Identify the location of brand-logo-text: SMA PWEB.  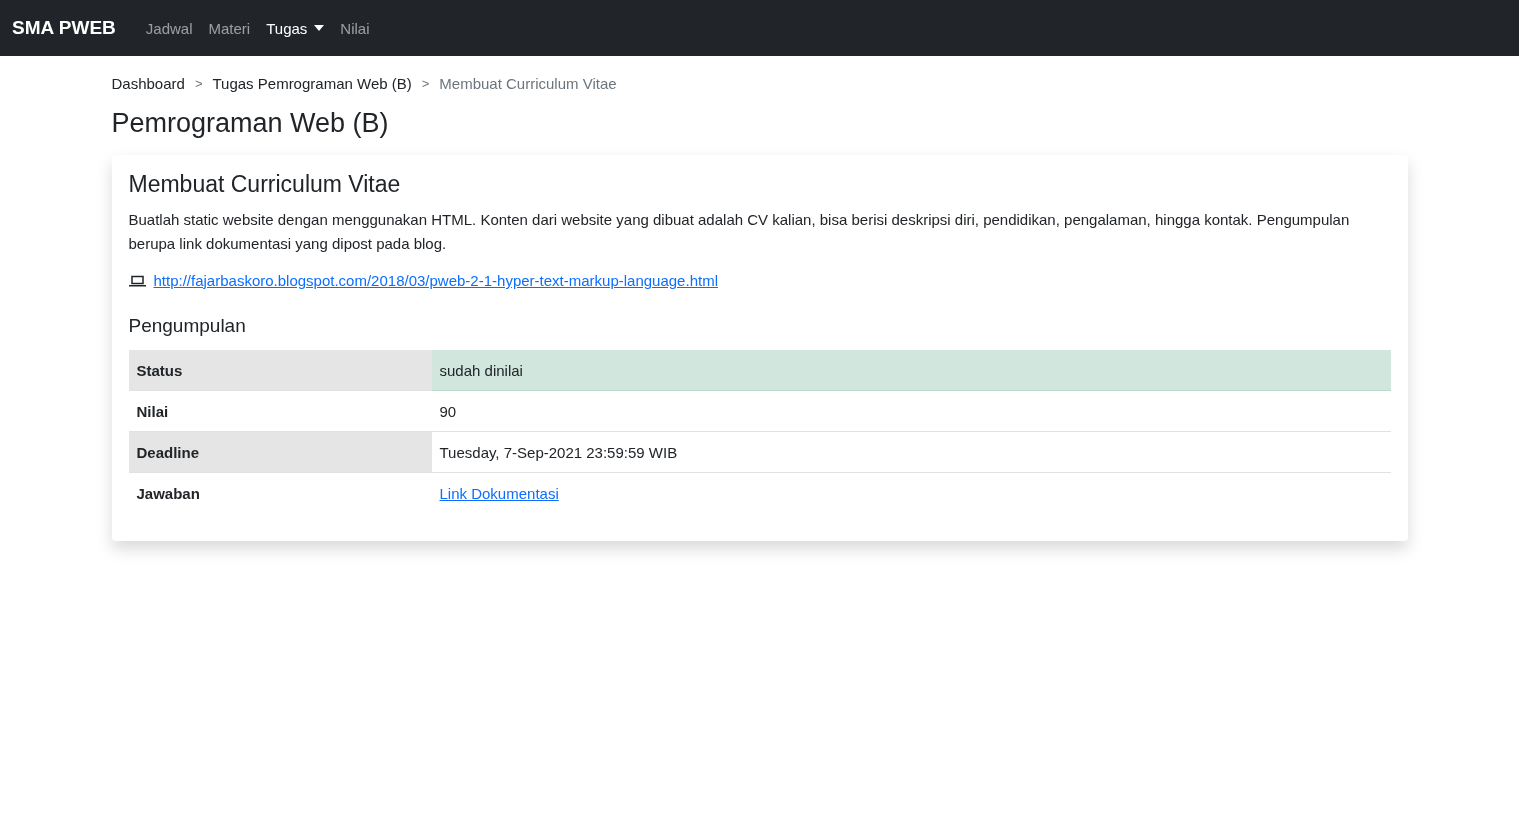
(64, 28).